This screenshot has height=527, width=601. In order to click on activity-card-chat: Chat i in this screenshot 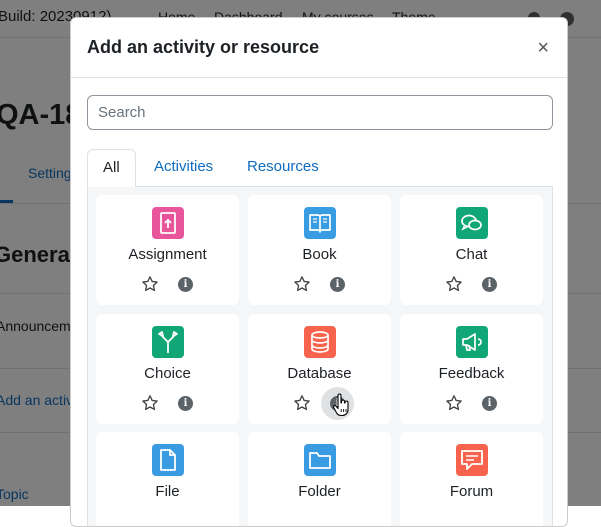, I will do `click(471, 250)`.